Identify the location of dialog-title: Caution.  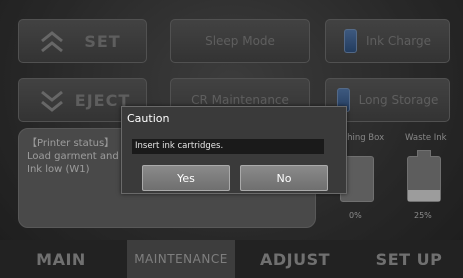
(148, 118).